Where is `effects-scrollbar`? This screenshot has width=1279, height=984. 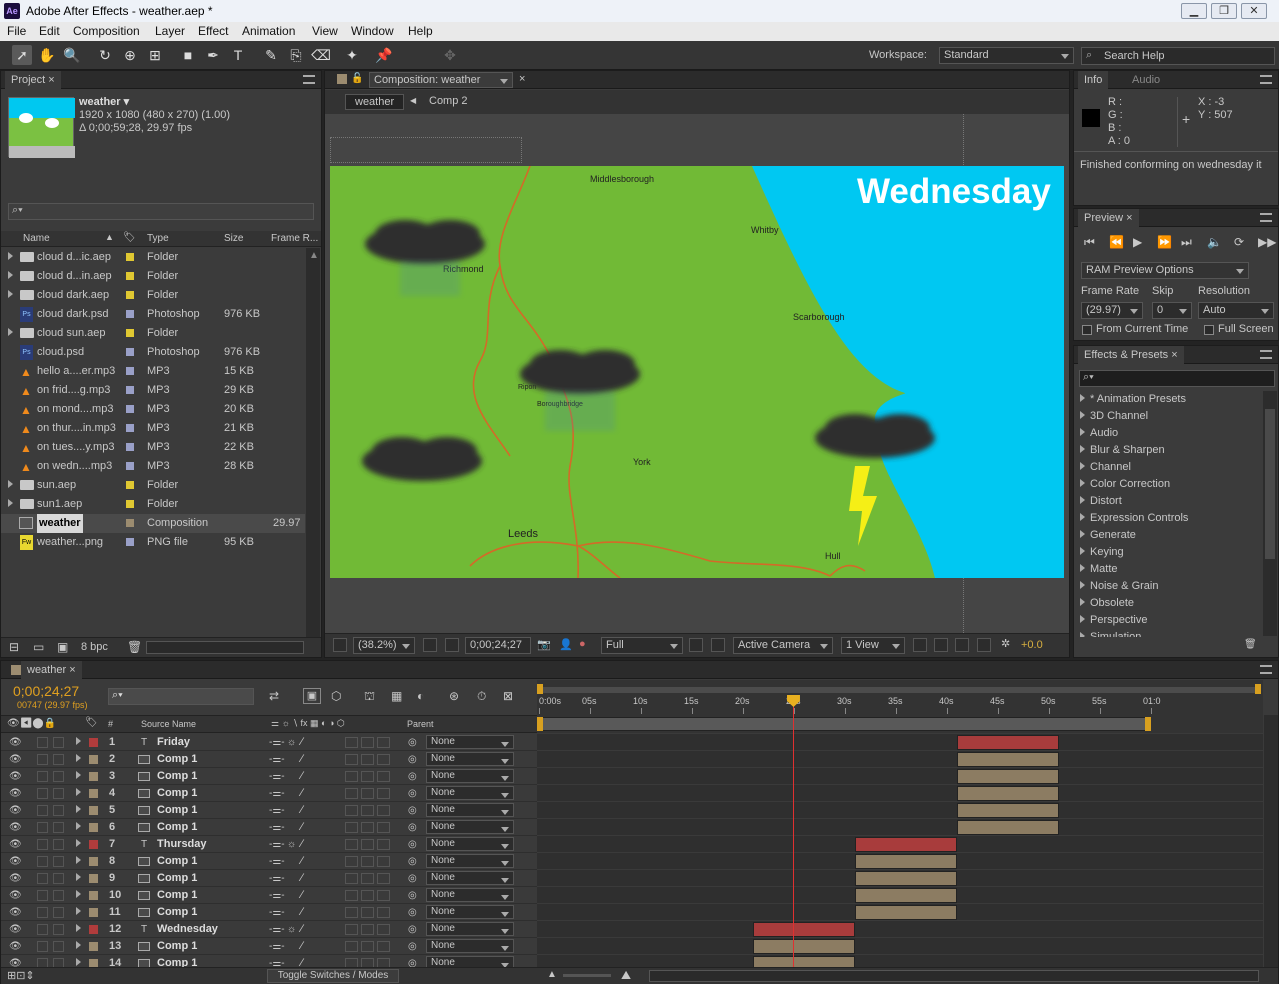
effects-scrollbar is located at coordinates (1270, 513).